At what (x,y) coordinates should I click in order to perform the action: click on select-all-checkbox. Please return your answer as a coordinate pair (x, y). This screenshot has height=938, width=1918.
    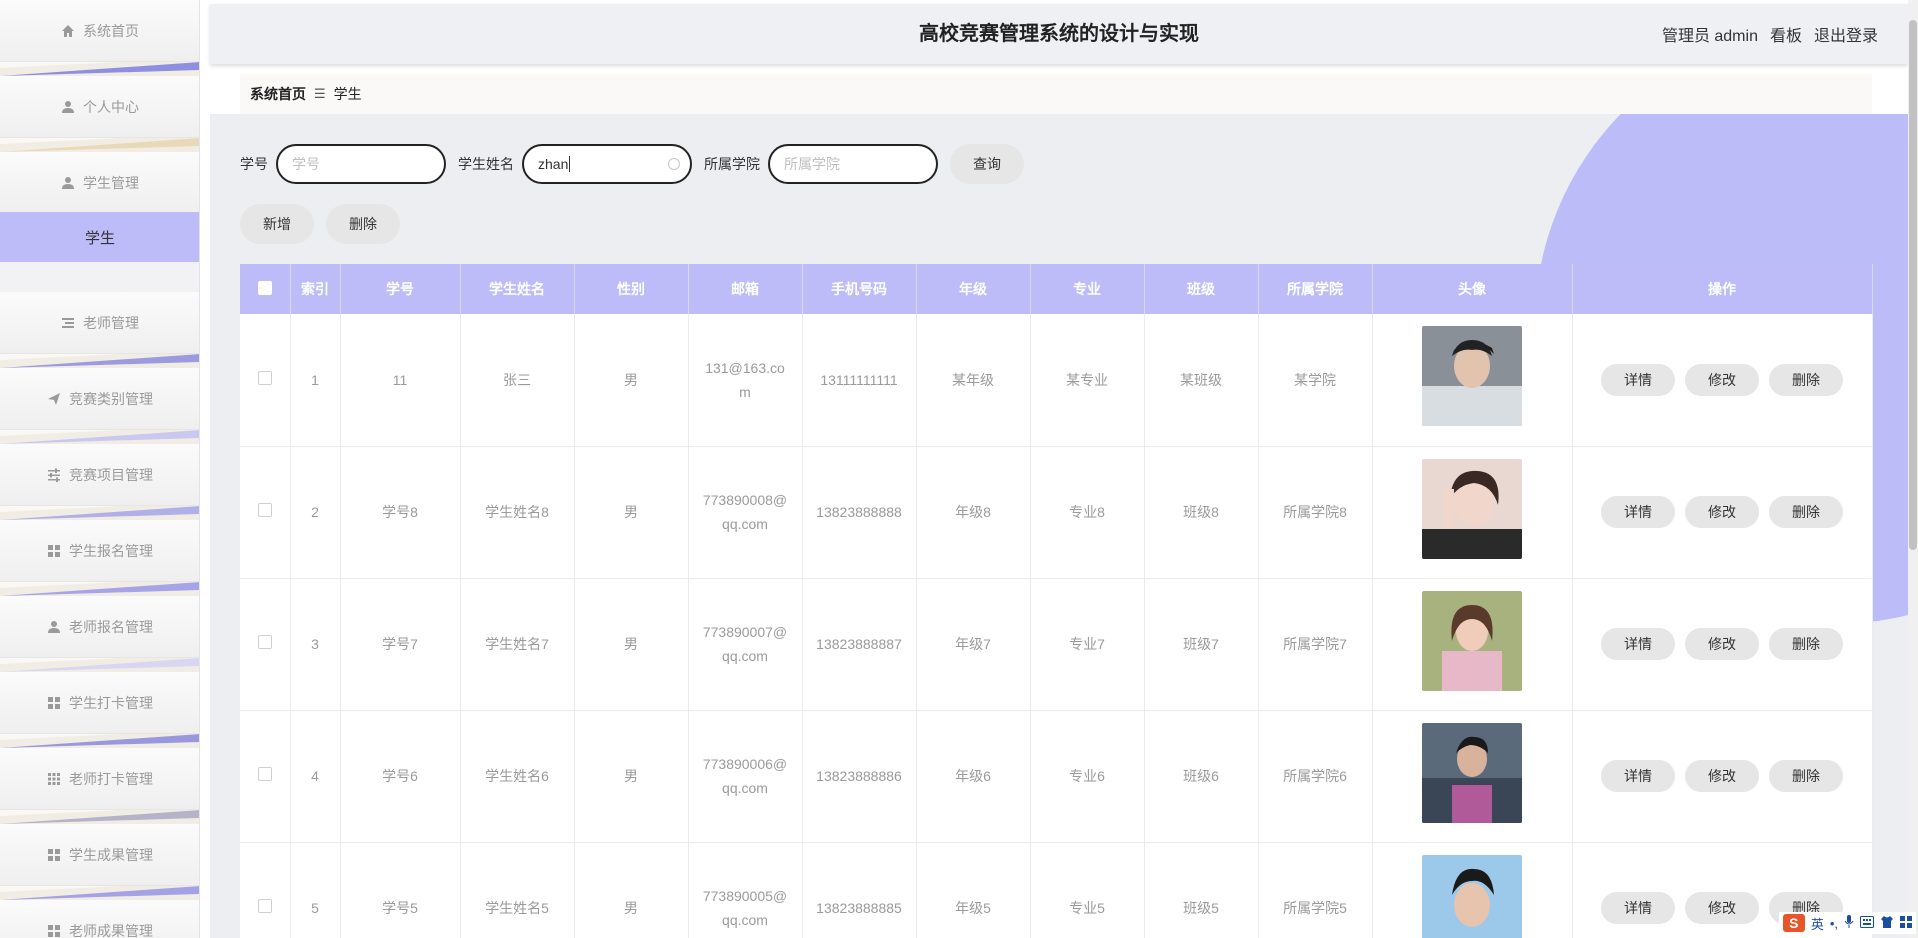
    Looking at the image, I should click on (264, 287).